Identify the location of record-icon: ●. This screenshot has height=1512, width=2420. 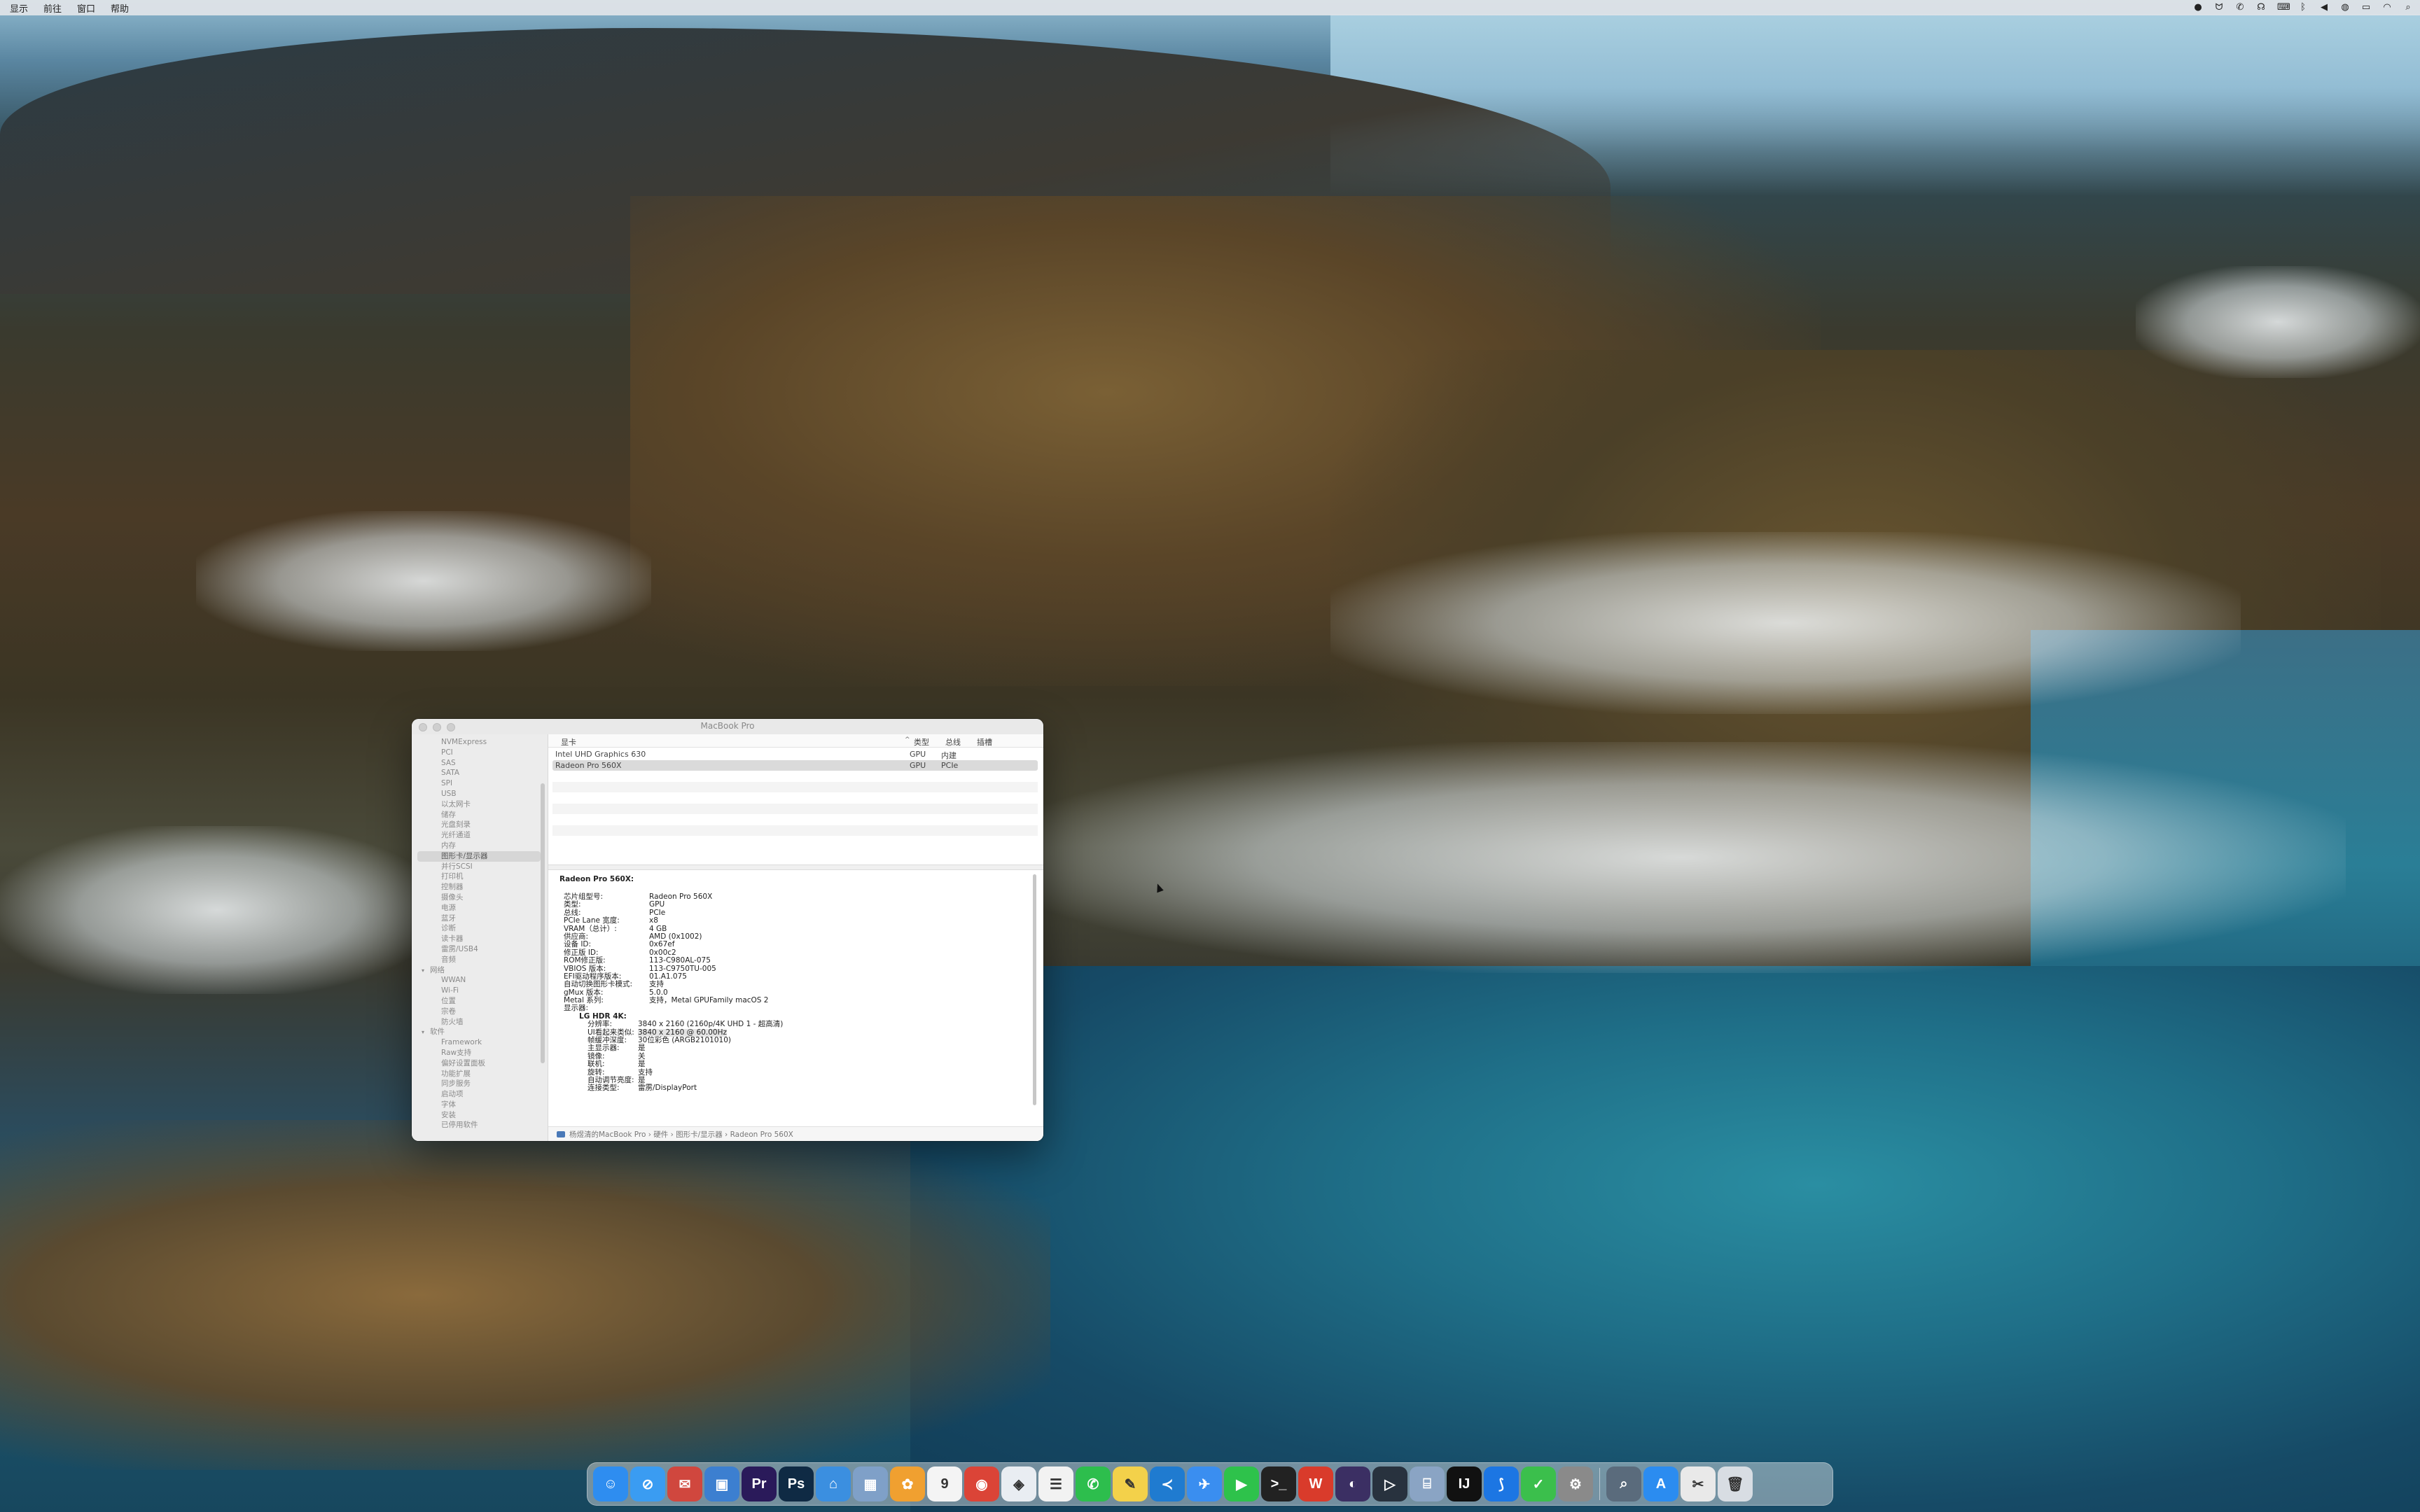
(2198, 8).